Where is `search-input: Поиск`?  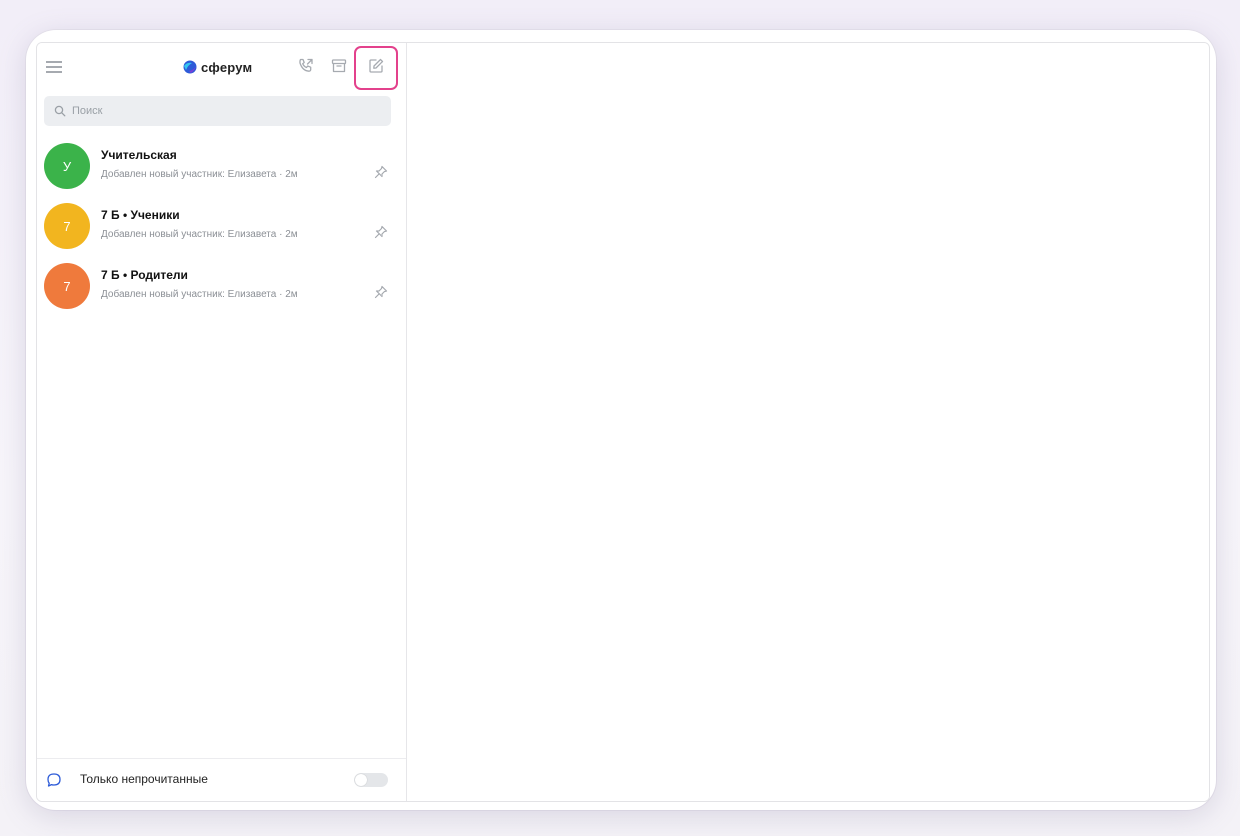
search-input: Поиск is located at coordinates (217, 111).